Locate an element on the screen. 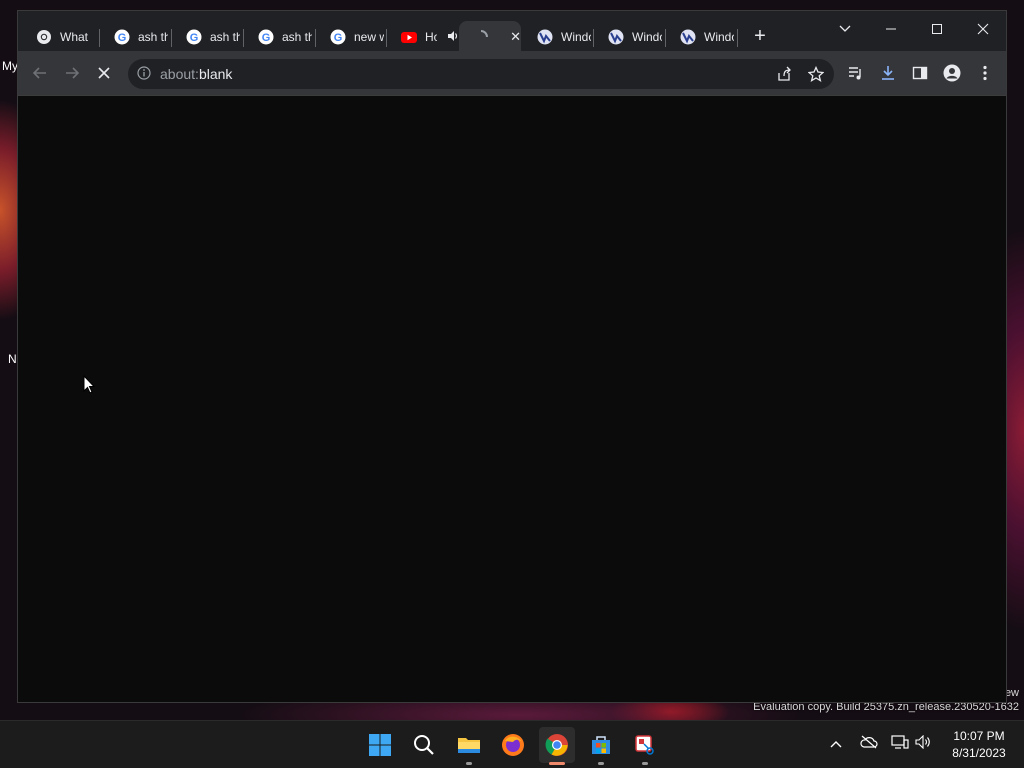 The height and width of the screenshot is (768, 1024). url-scheme: about: is located at coordinates (179, 74).